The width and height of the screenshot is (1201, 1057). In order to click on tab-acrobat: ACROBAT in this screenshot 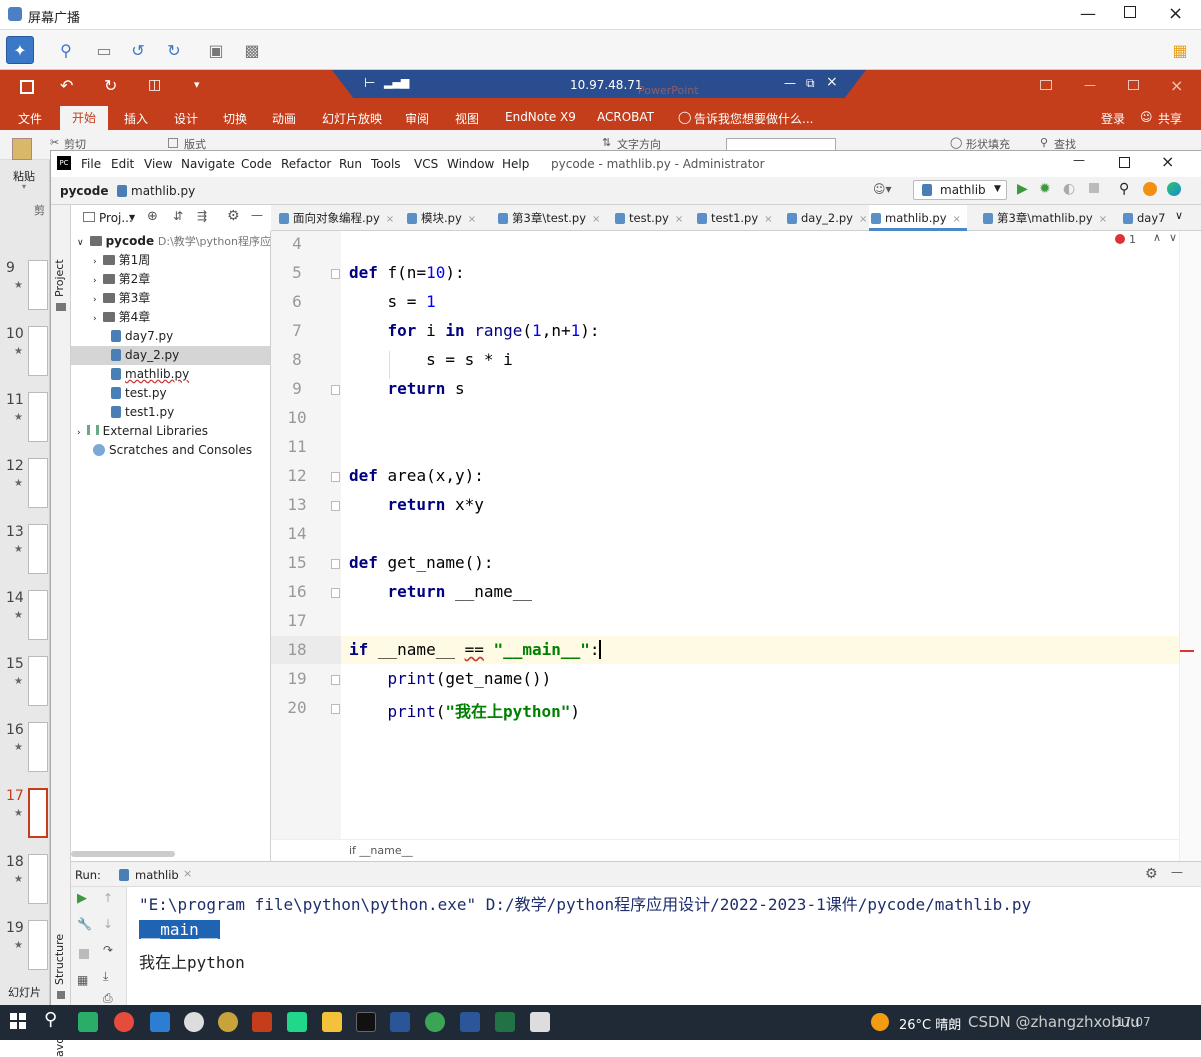, I will do `click(625, 117)`.